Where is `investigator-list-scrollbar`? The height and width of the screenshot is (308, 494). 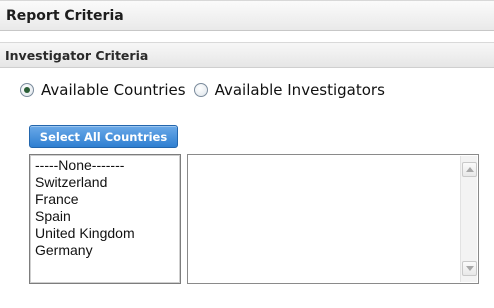
investigator-list-scrollbar is located at coordinates (468, 219).